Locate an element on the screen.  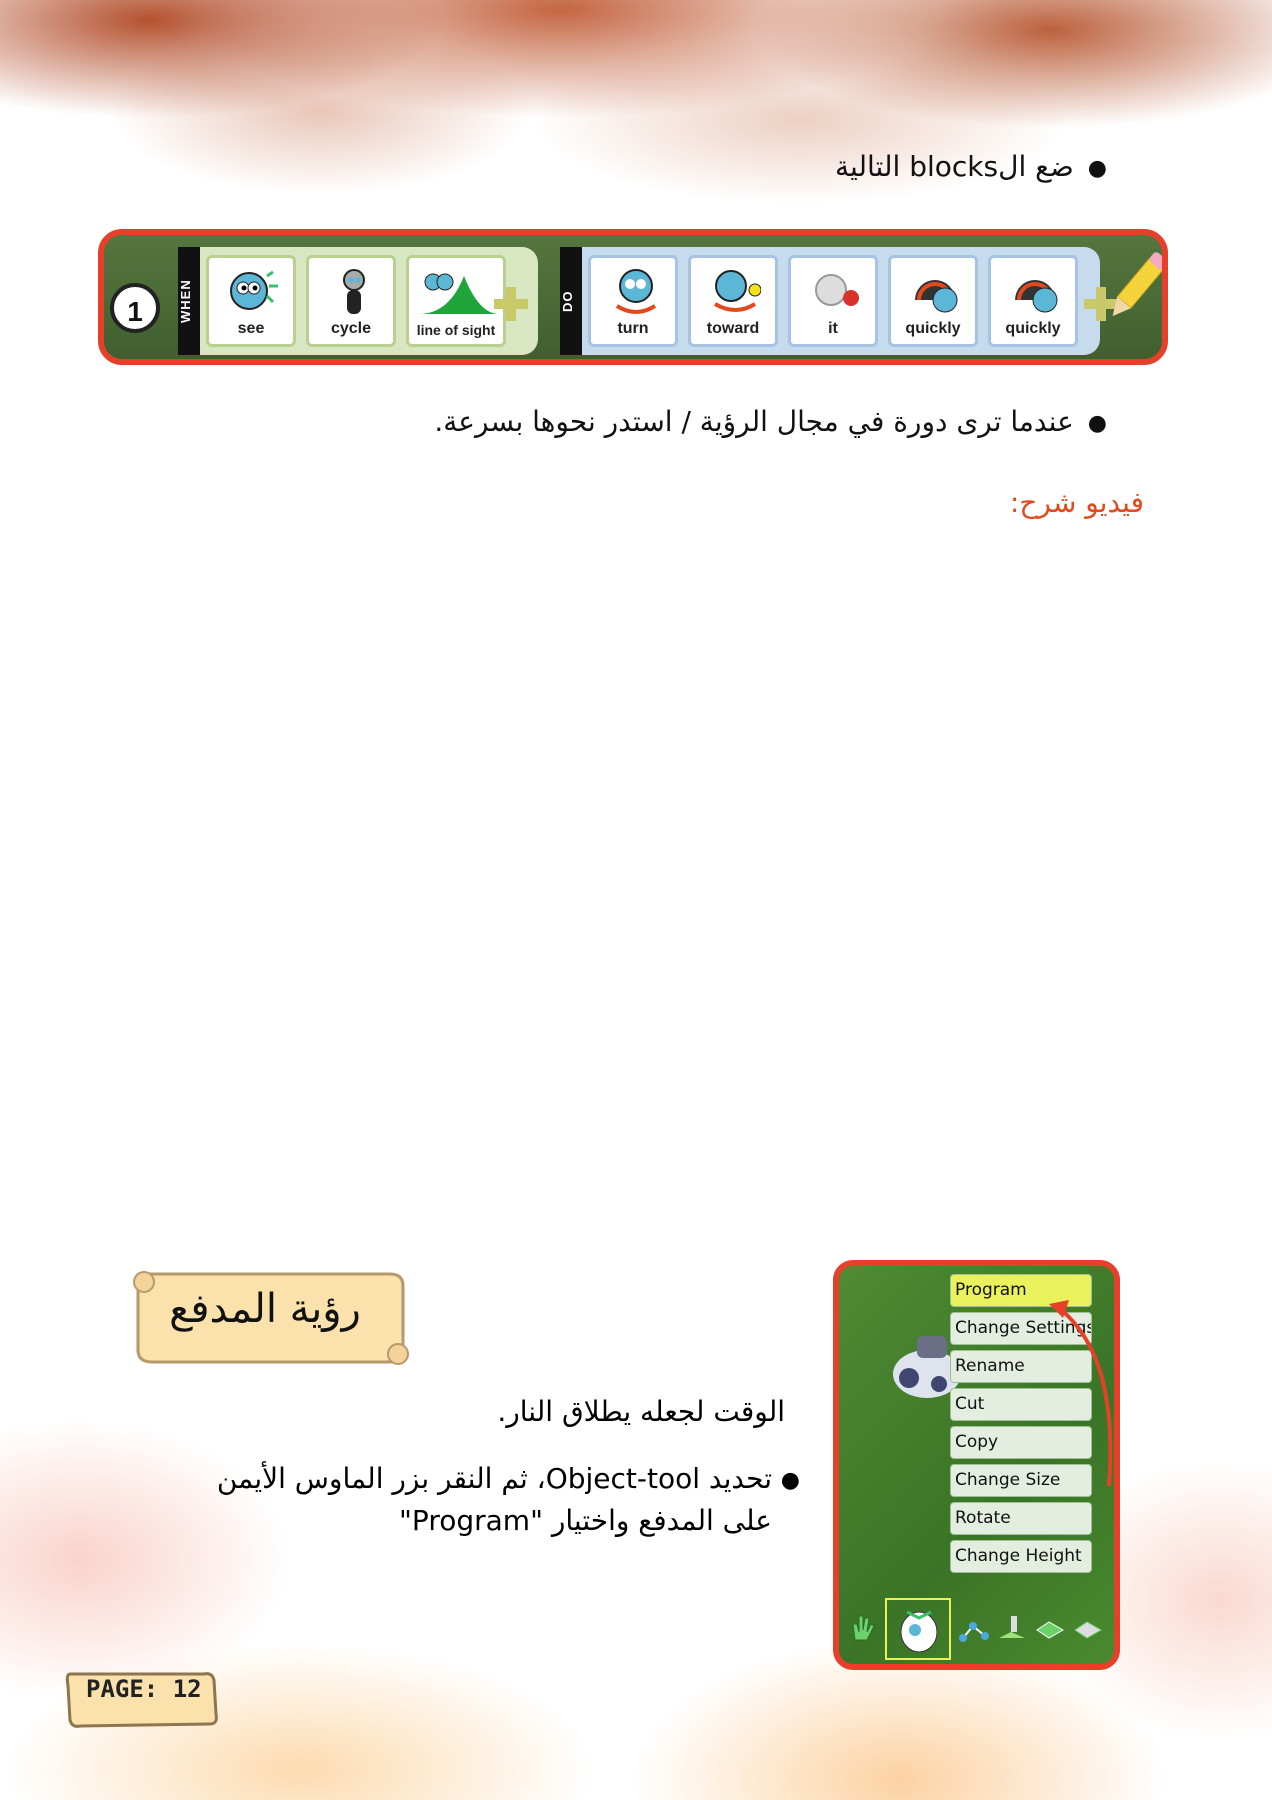
object-tool-selected is located at coordinates (918, 1629).